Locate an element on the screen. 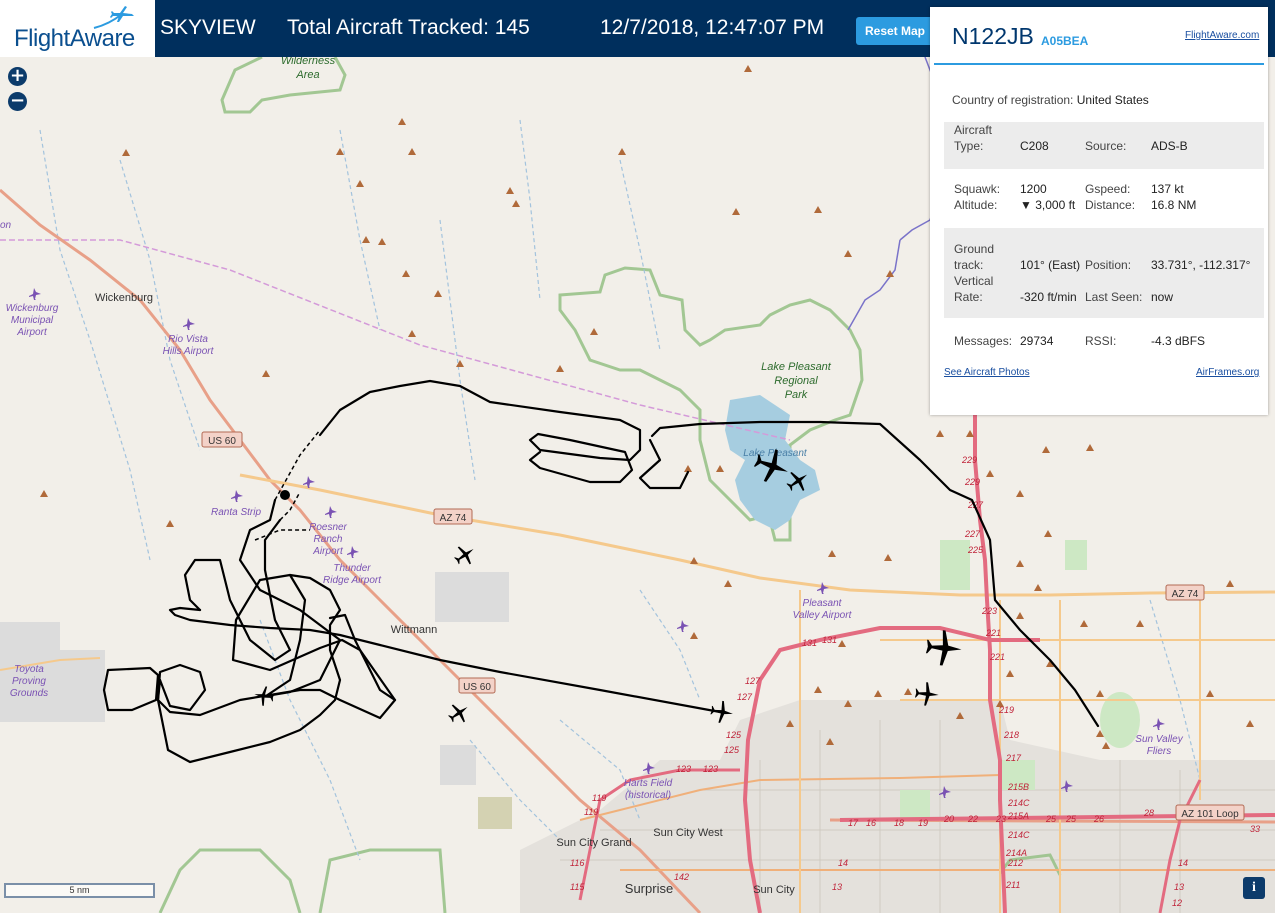 The width and height of the screenshot is (1275, 913). map-label: Grounds is located at coordinates (29, 693).